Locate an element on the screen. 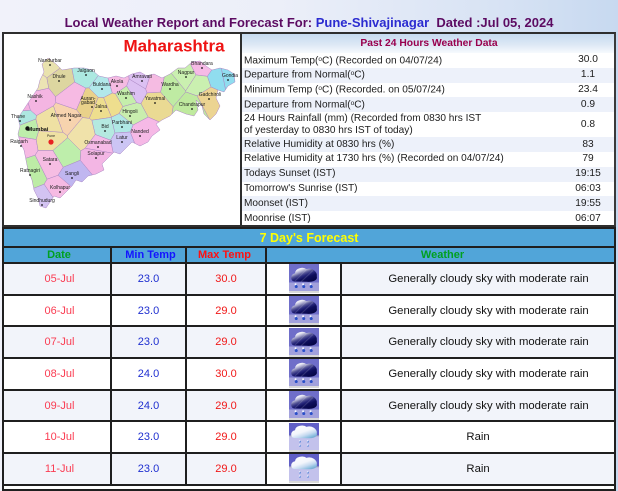 This screenshot has width=618, height=491. svg-text: Gondia is located at coordinates (230, 76).